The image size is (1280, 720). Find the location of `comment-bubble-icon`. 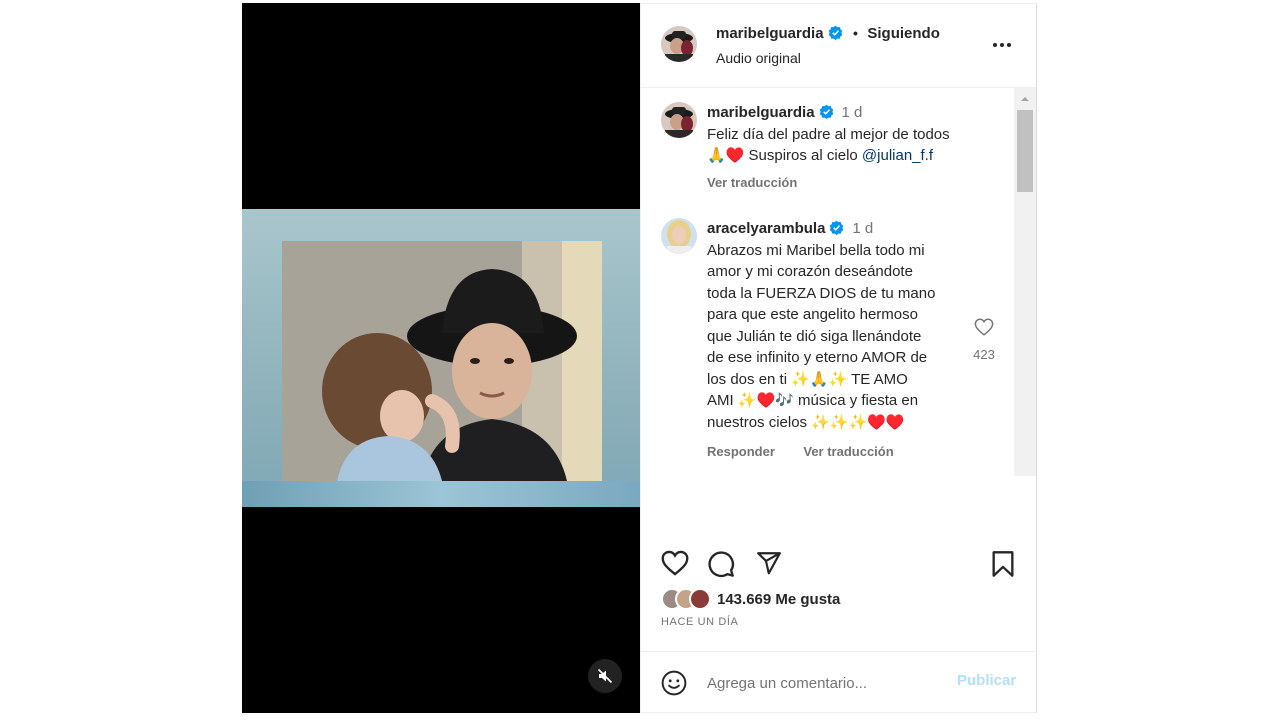

comment-bubble-icon is located at coordinates (721, 564).